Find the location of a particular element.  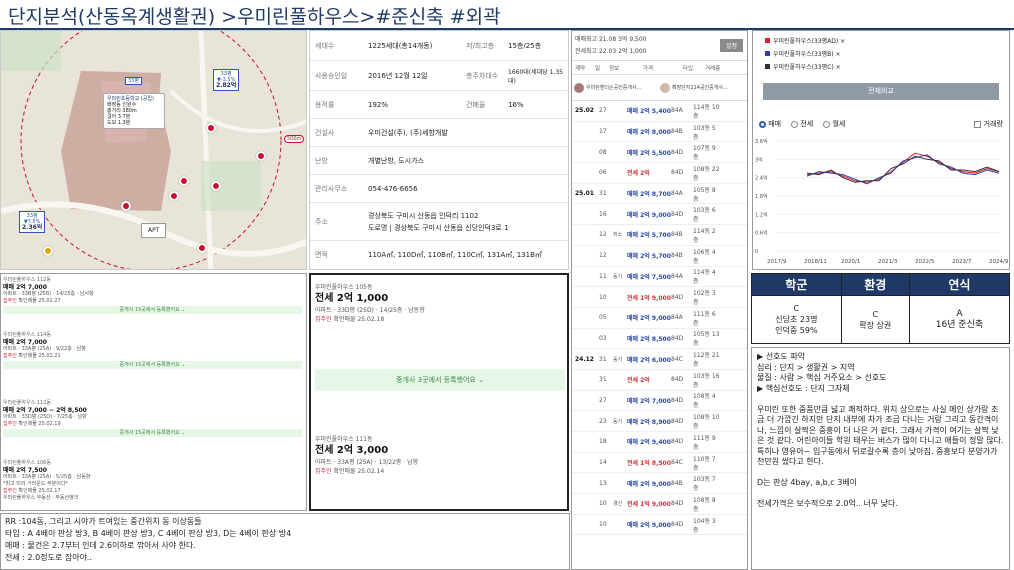

popup-line: 도보 1.3분 is located at coordinates (119, 123).